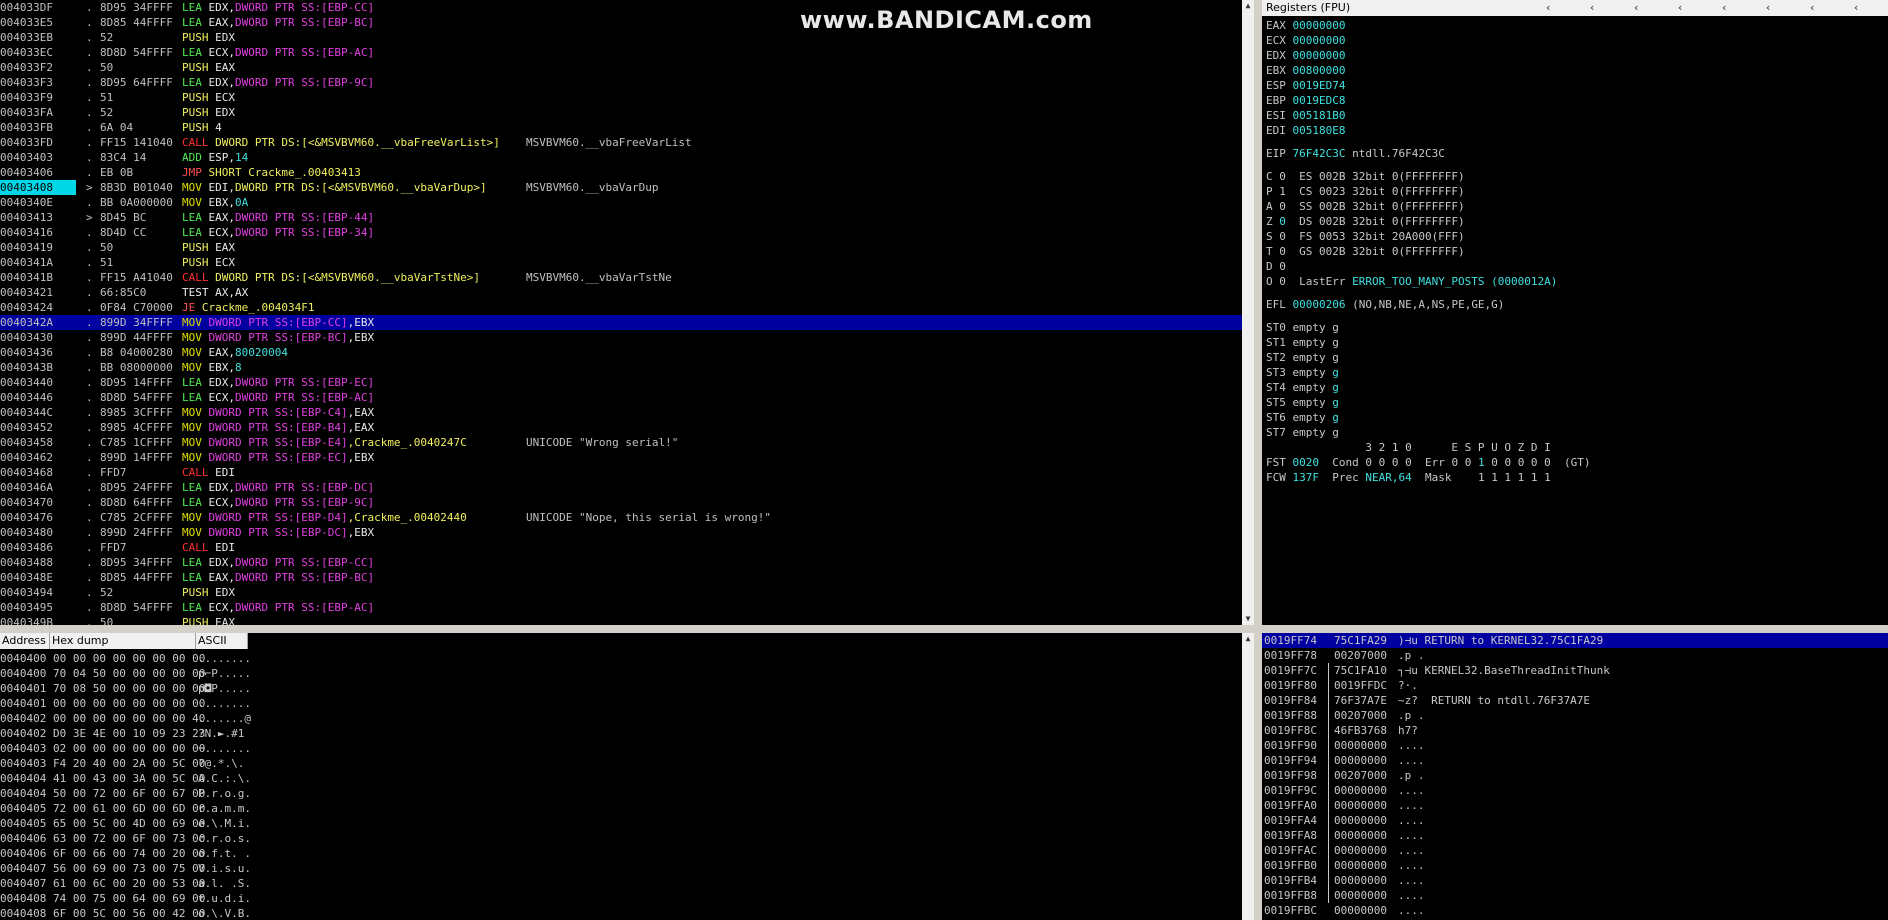  What do you see at coordinates (1575, 8) in the screenshot?
I see `registers-titlebar: Registers (FPU) ‹ ‹ ‹ ‹ ‹ ‹ ‹ ‹` at bounding box center [1575, 8].